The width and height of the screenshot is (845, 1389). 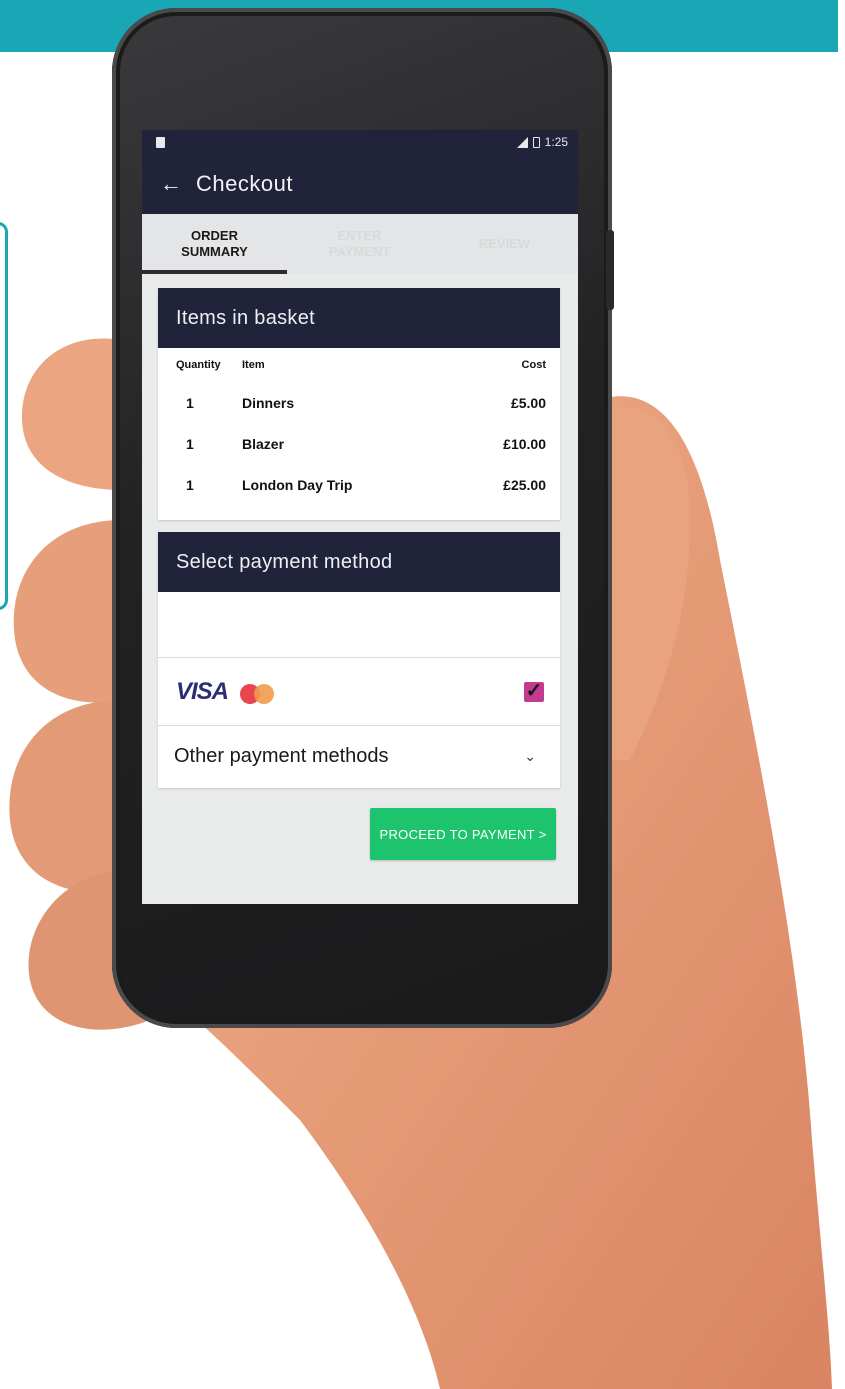 What do you see at coordinates (524, 484) in the screenshot?
I see `row-cost: £25.00` at bounding box center [524, 484].